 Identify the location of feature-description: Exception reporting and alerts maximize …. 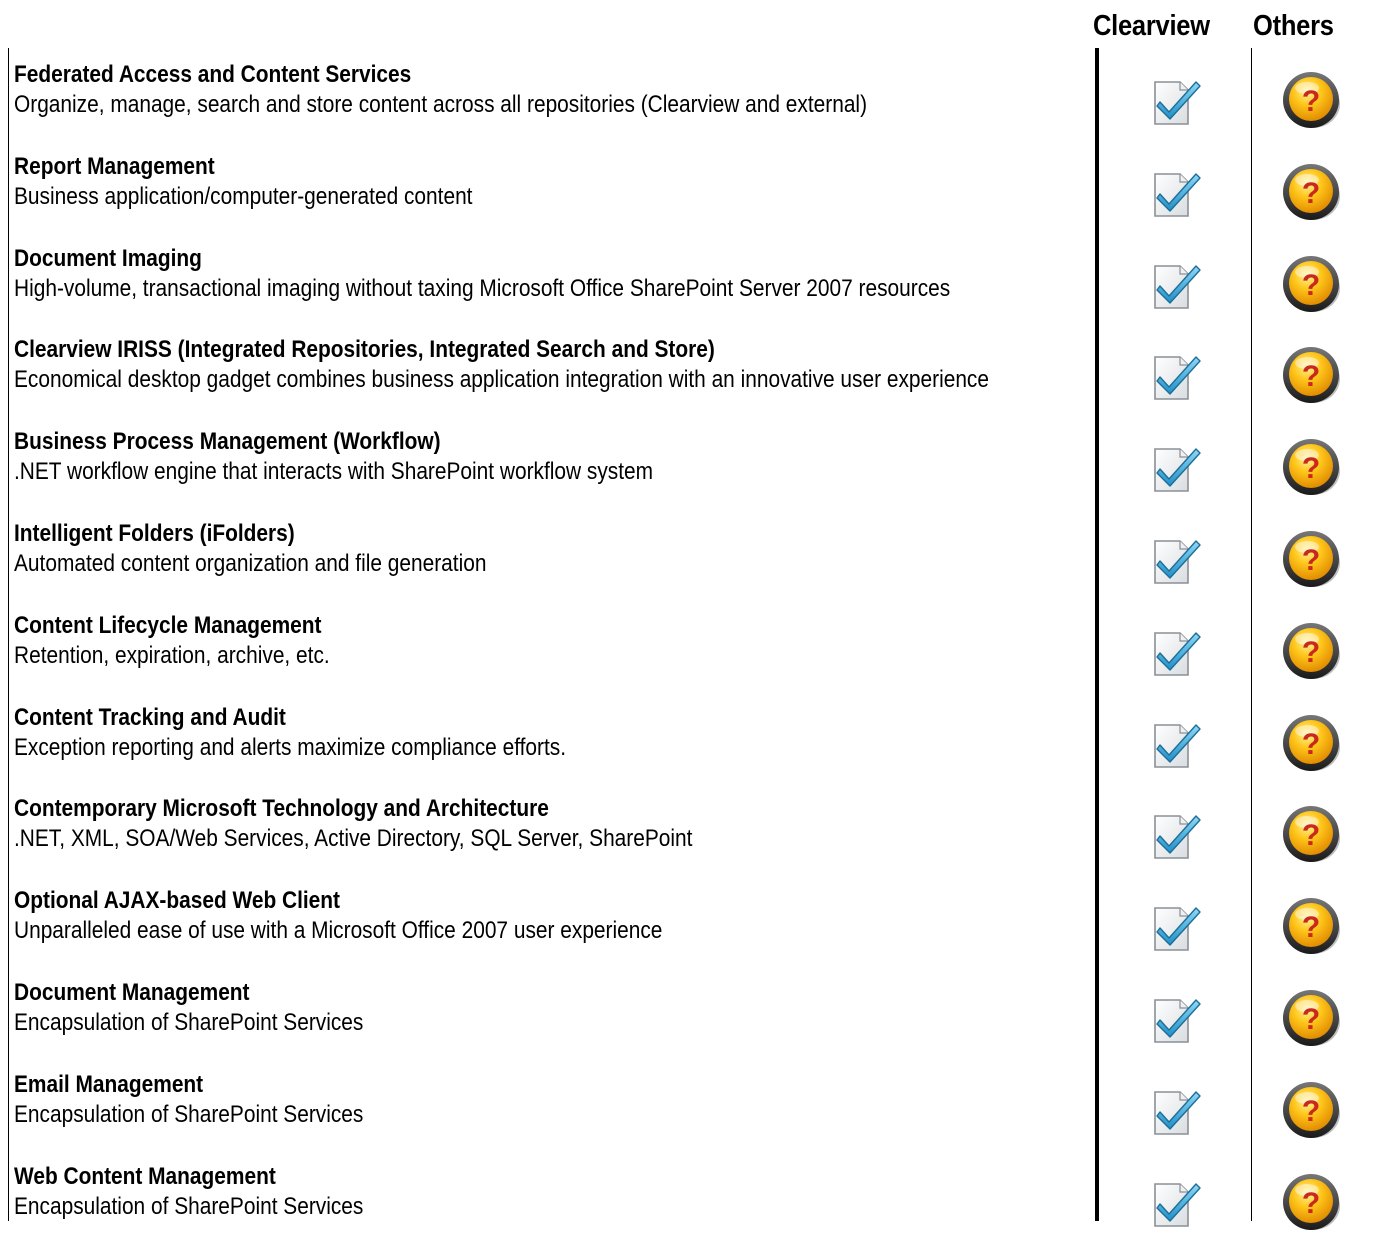
(290, 747).